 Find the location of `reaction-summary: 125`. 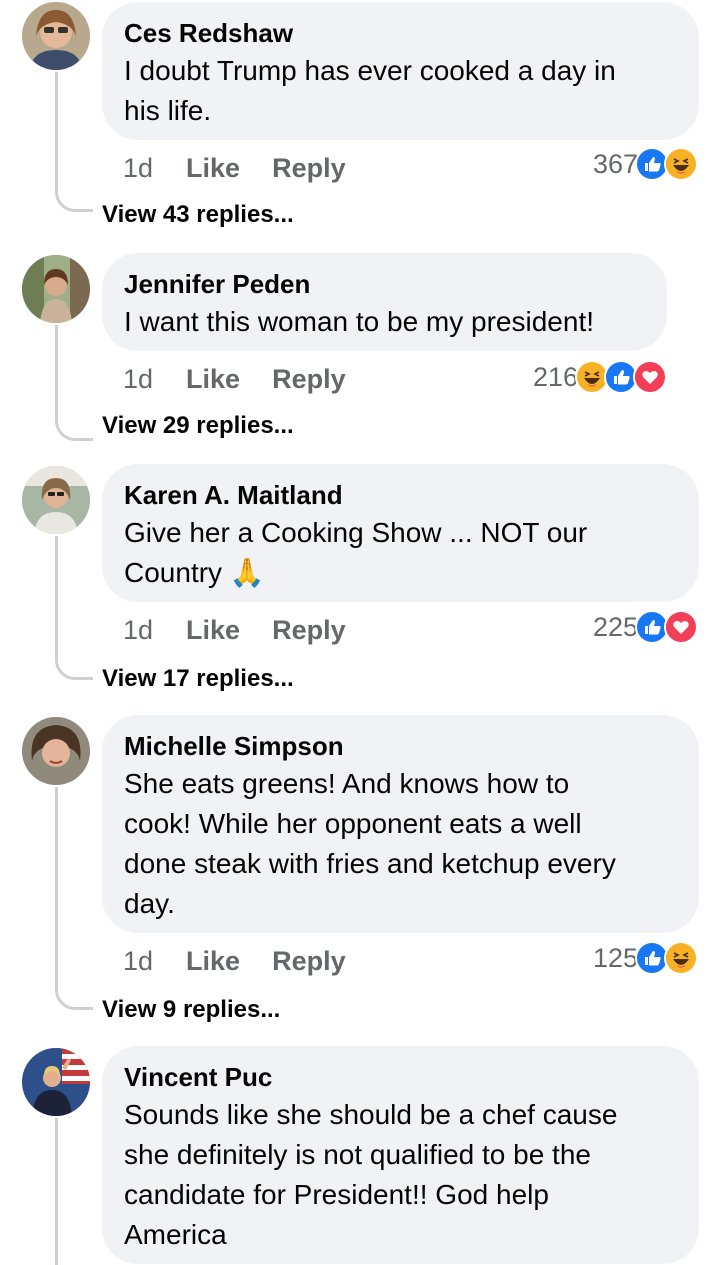

reaction-summary: 125 is located at coordinates (645, 958).